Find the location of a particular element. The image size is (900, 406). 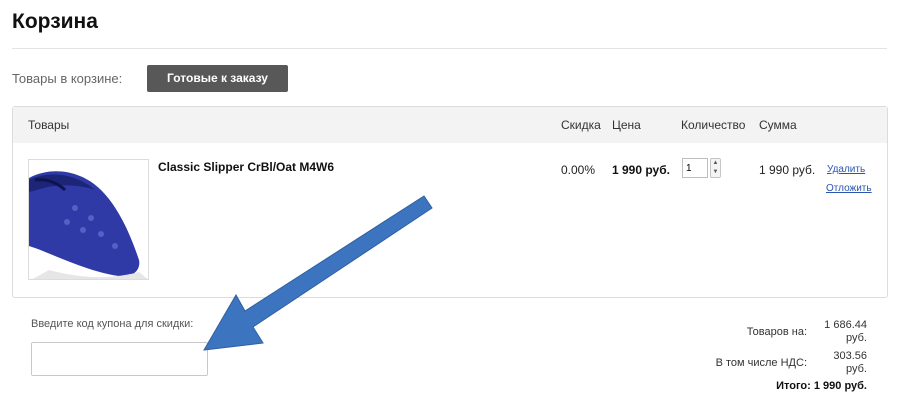

ready-to-order-tab: Готовые к заказу is located at coordinates (217, 78).